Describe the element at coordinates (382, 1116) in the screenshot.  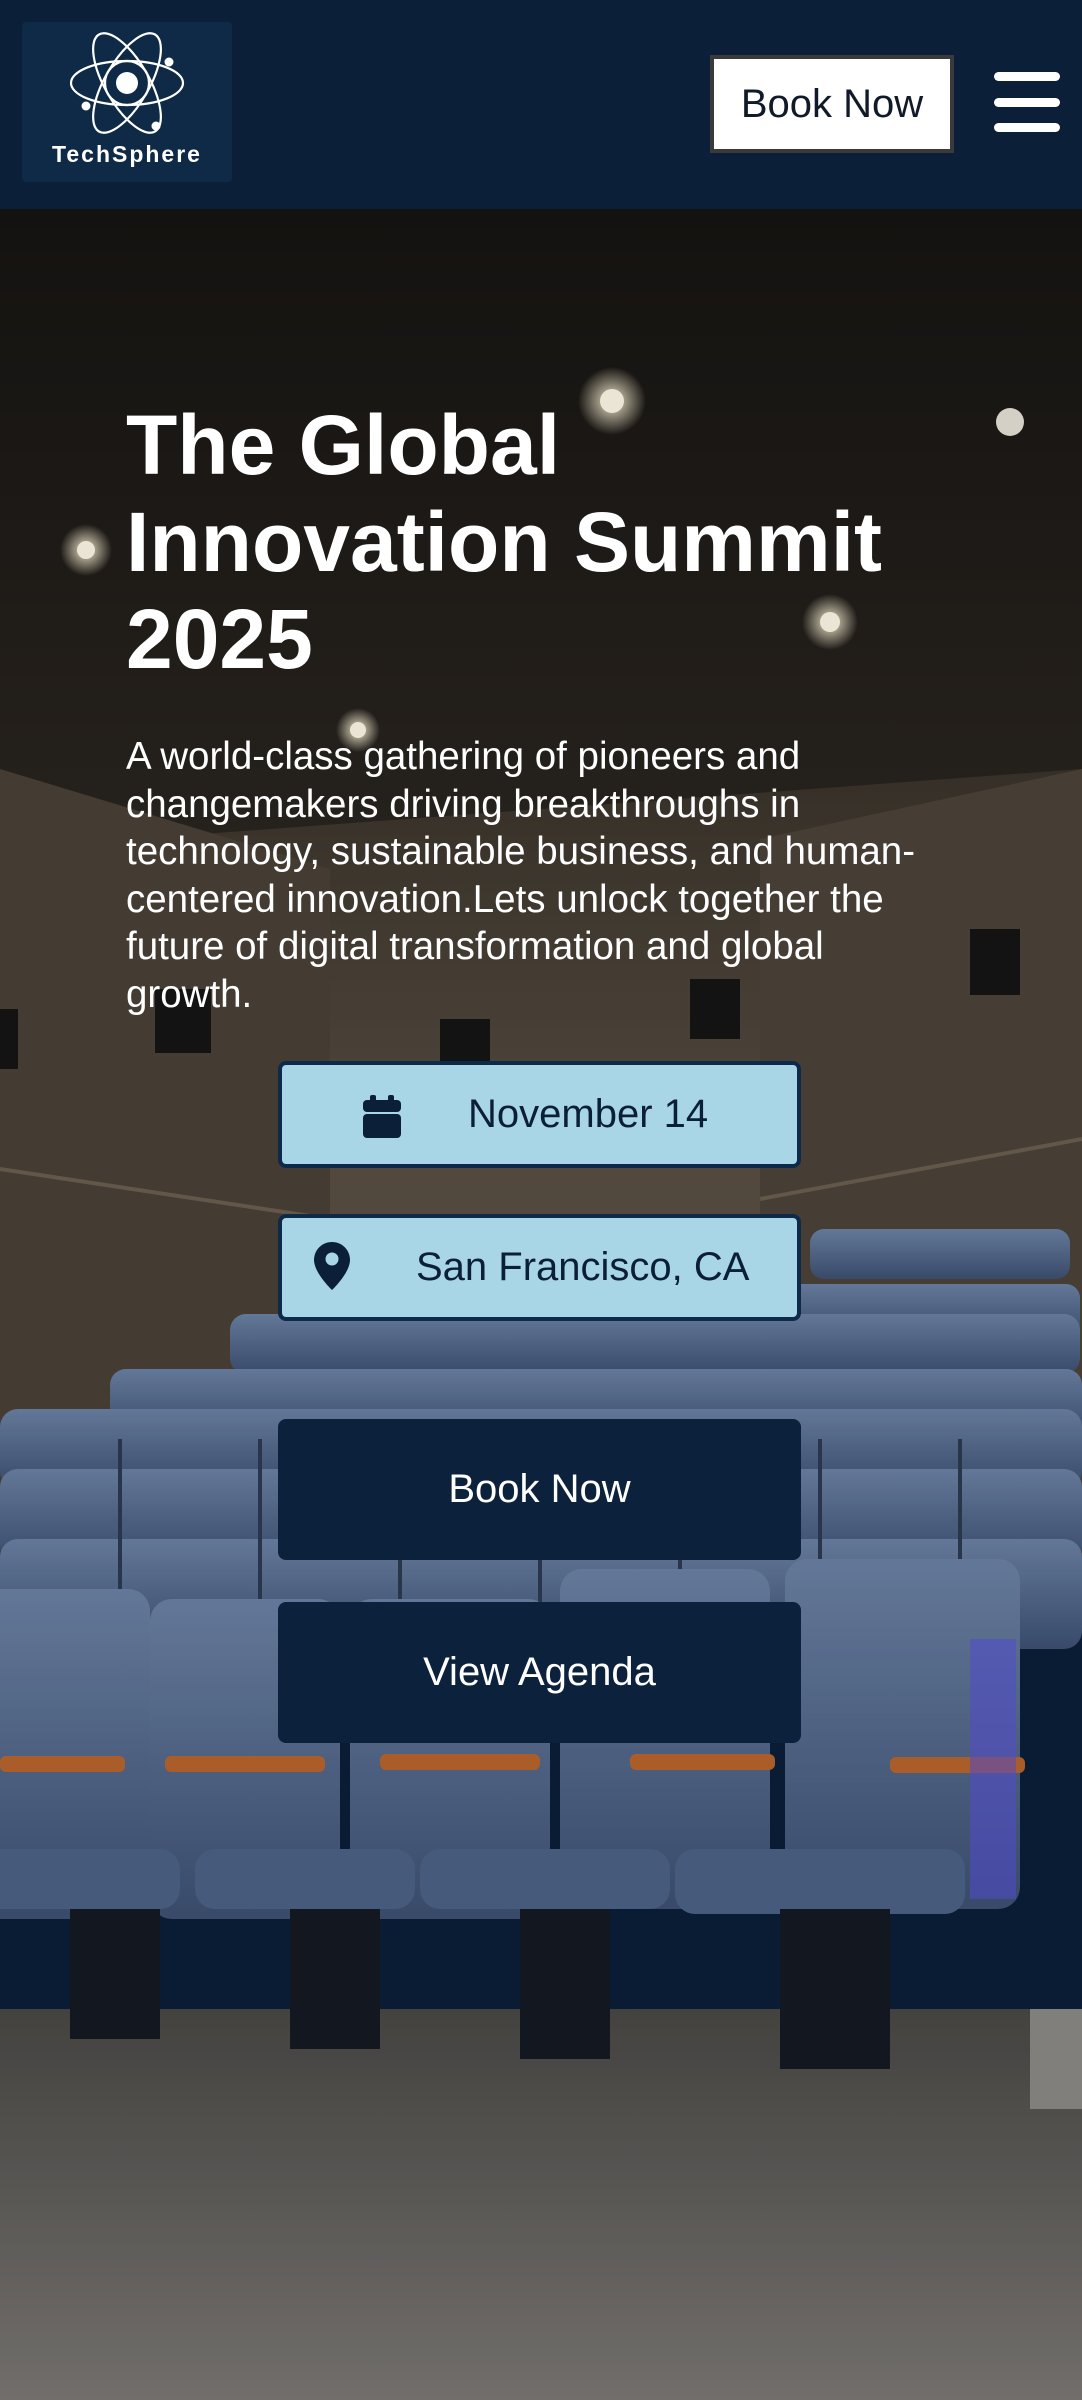
I see `calendar-icon` at that location.